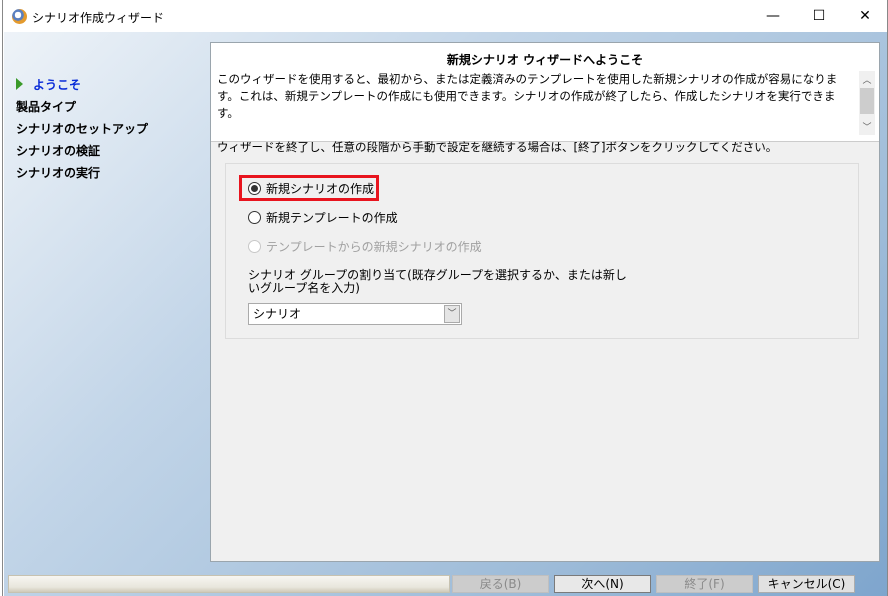 This screenshot has width=888, height=596. I want to click on page-title: 新規シナリオ ウィザードへようこそ, so click(545, 60).